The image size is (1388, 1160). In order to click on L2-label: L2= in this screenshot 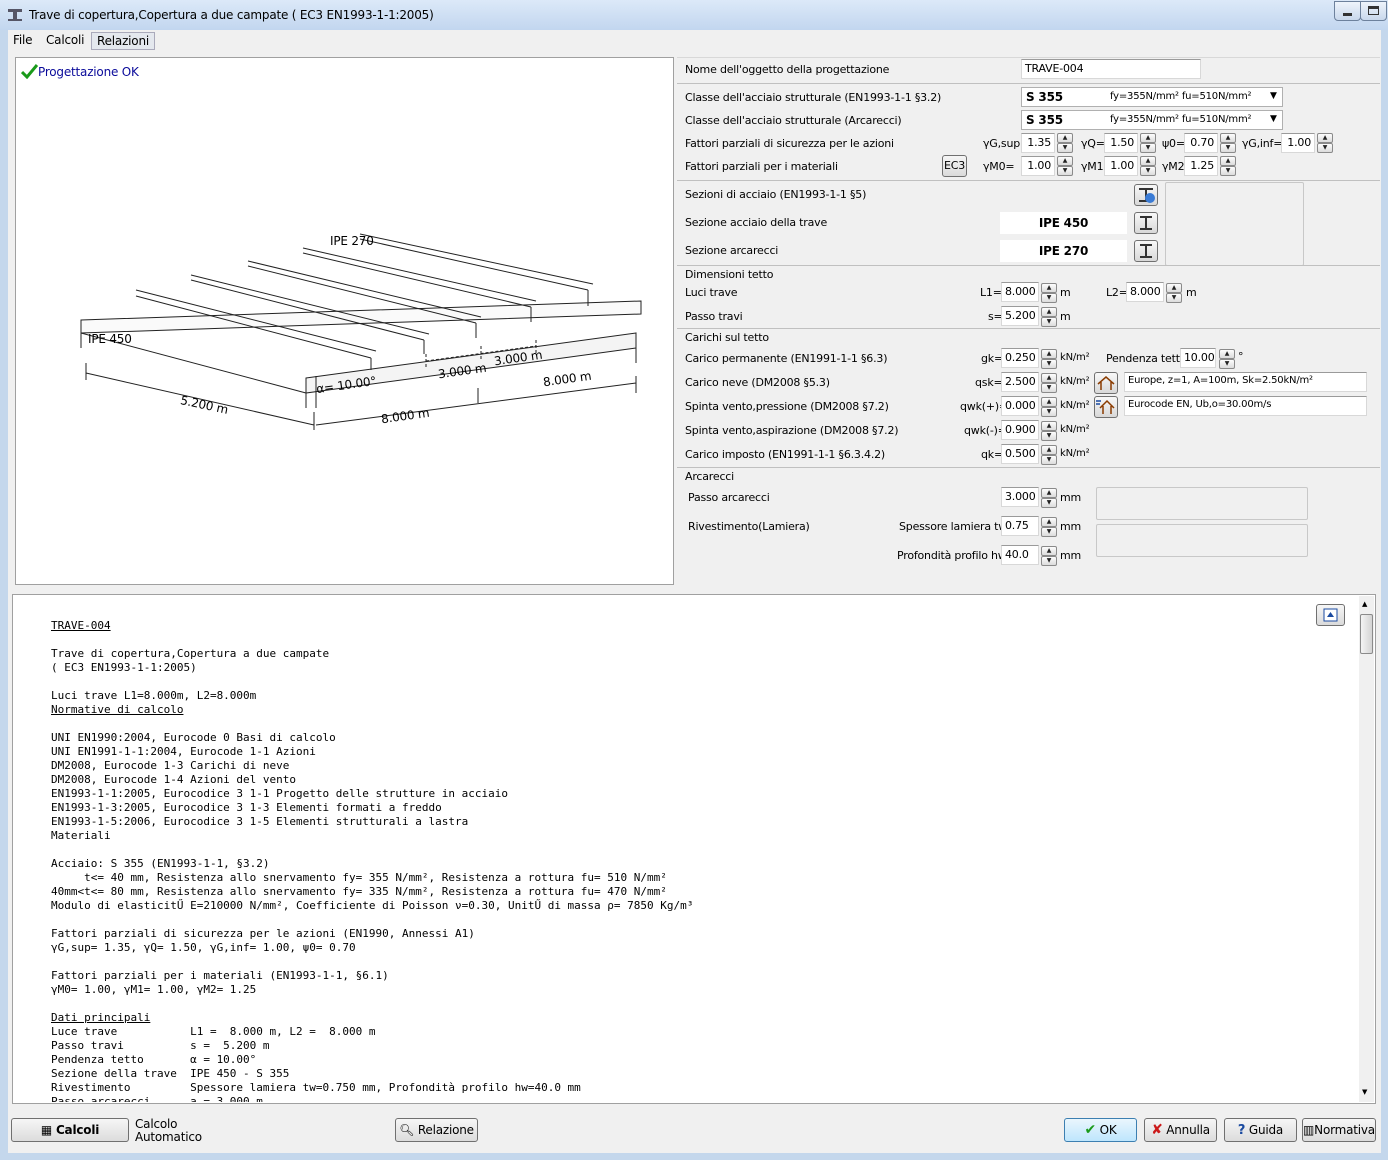, I will do `click(1117, 292)`.